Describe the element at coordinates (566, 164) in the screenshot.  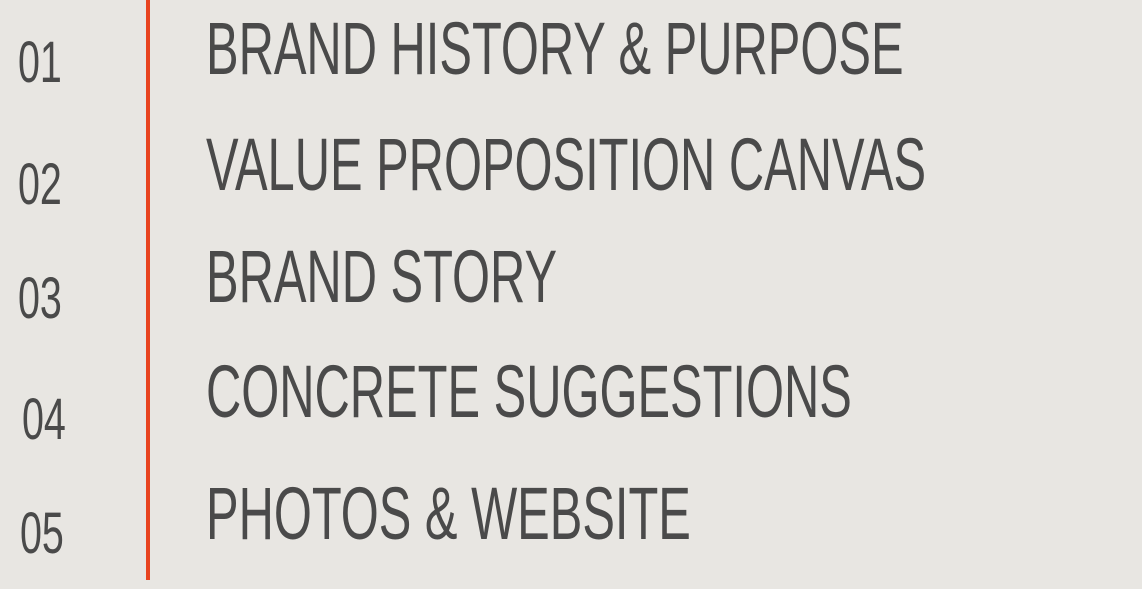
I see `agenda-item-title: VALUE PROPOSITION CANVAS` at that location.